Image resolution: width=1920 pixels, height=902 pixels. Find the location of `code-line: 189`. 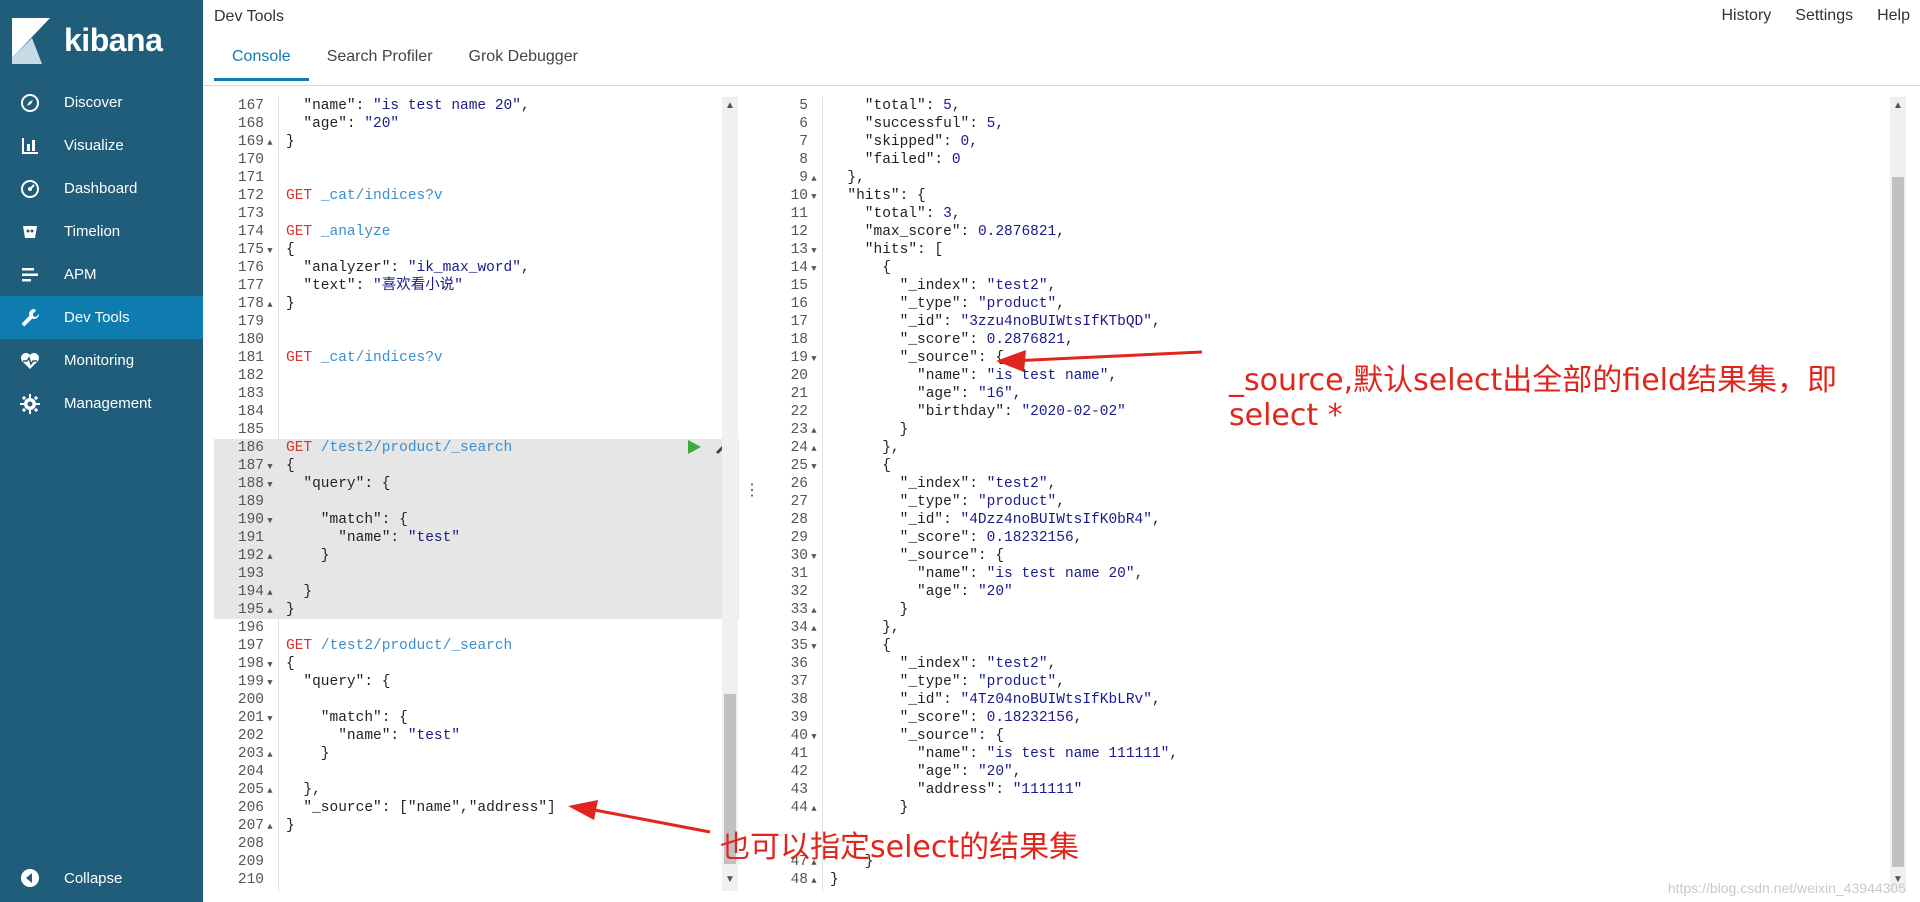

code-line: 189 is located at coordinates (476, 502).